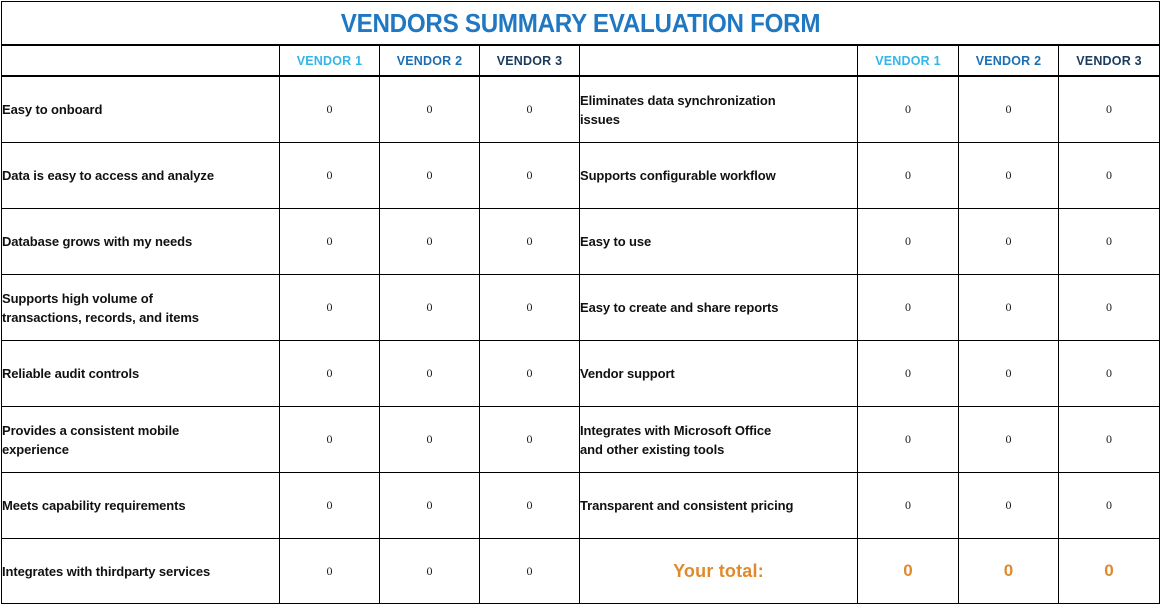  Describe the element at coordinates (679, 307) in the screenshot. I see `criteria-line-1: Easy to create and share reports` at that location.